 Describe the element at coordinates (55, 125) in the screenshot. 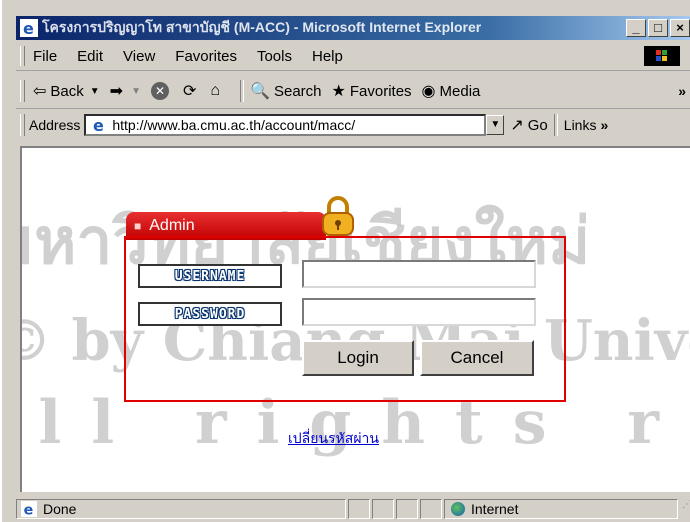

I see `address-label: Address` at that location.